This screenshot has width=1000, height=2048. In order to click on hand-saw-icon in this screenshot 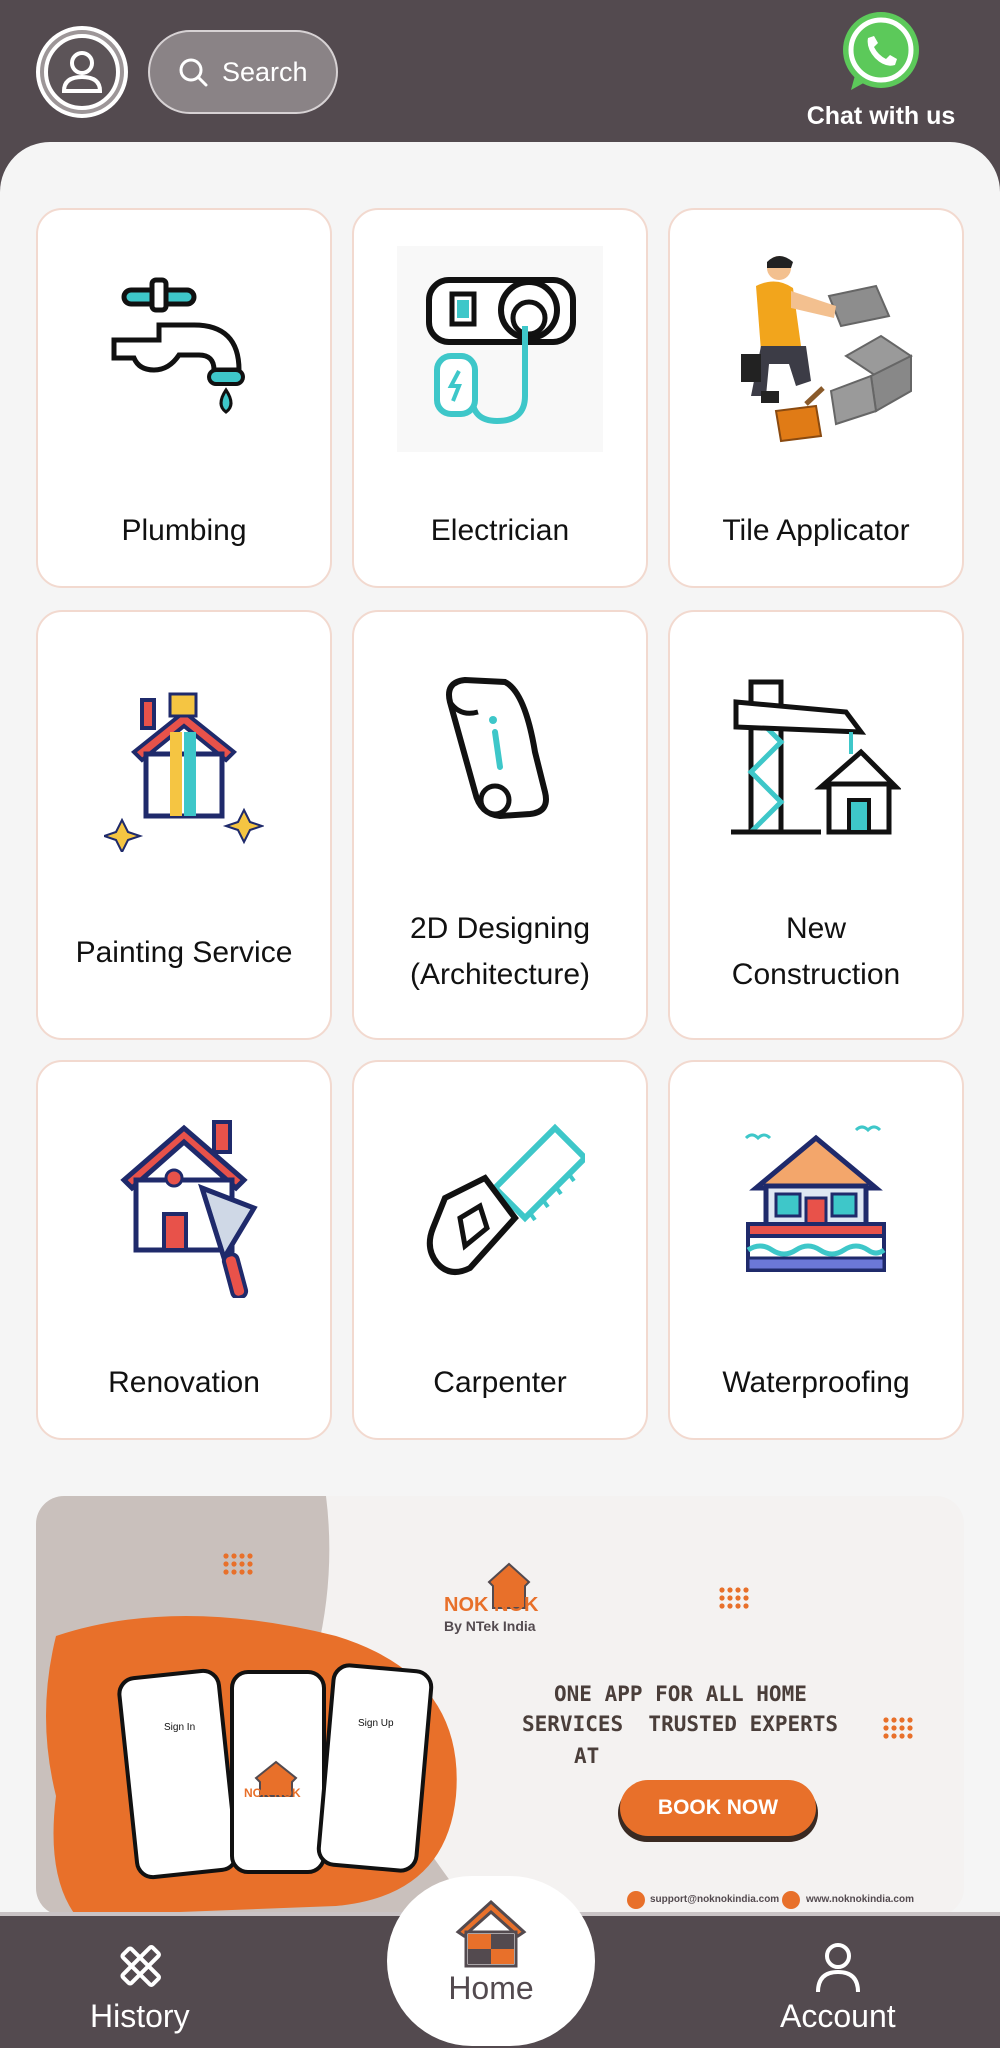, I will do `click(505, 1199)`.